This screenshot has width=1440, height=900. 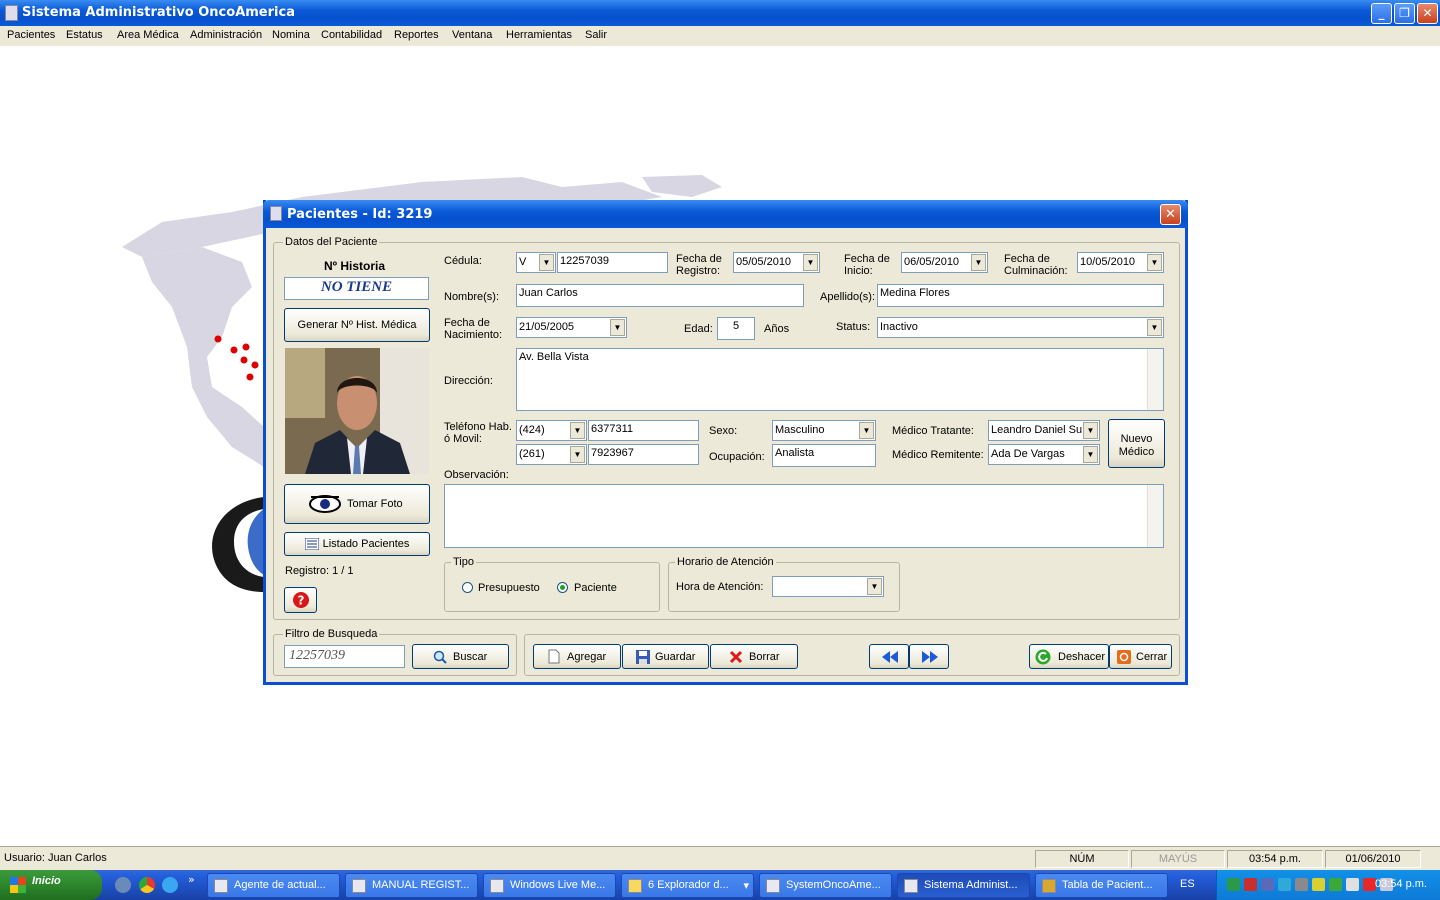 What do you see at coordinates (170, 885) in the screenshot?
I see `quicklaunch-explorer-icon` at bounding box center [170, 885].